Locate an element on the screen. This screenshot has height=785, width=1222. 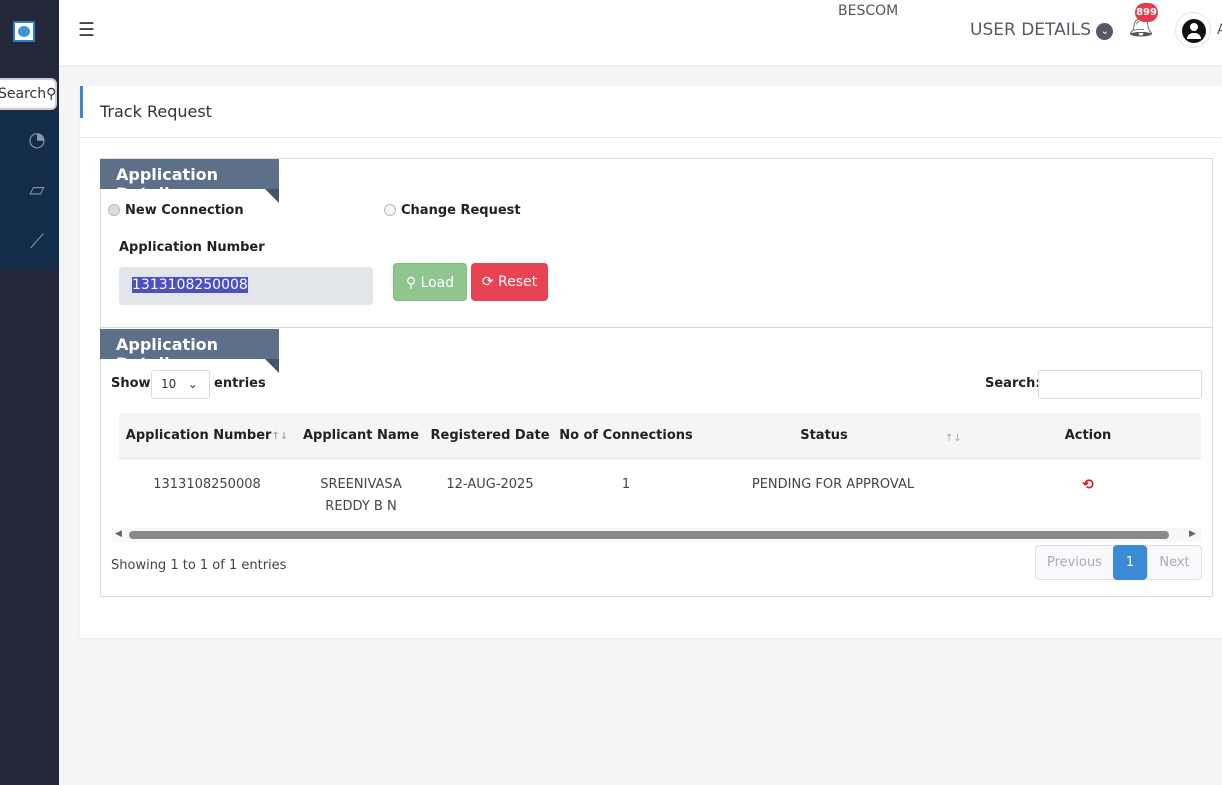
table-info: Showing 1 to 1 of 1 entries is located at coordinates (199, 565).